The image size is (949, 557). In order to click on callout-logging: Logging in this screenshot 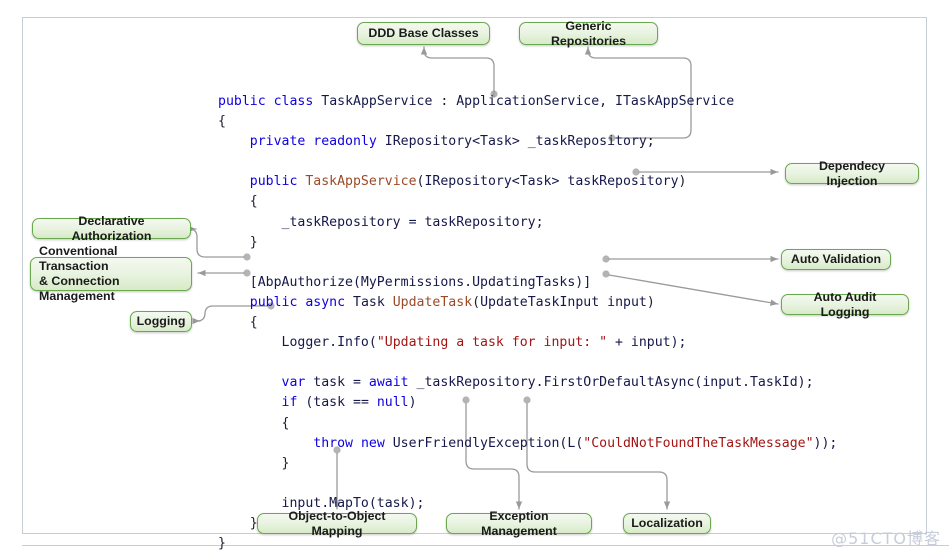, I will do `click(161, 321)`.